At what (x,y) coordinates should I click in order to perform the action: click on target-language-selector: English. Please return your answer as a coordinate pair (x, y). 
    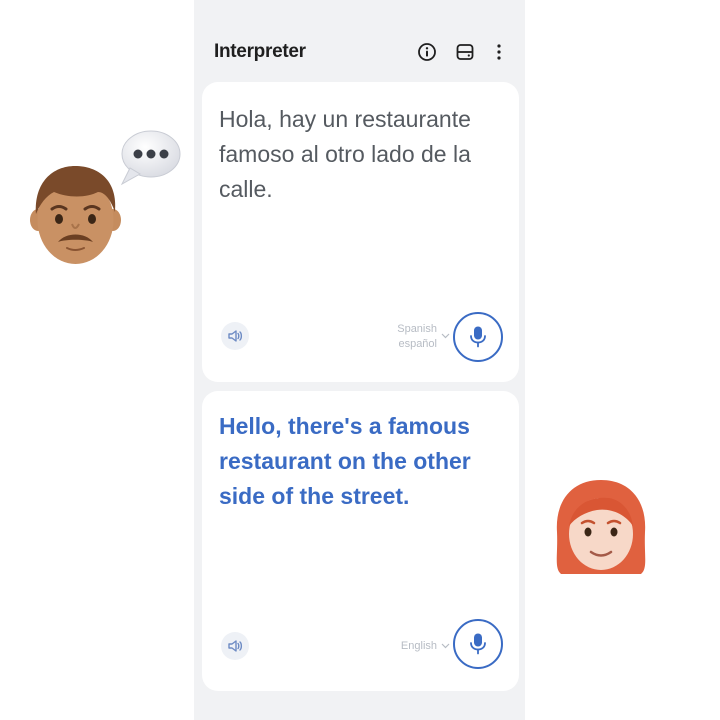
    Looking at the image, I should click on (425, 646).